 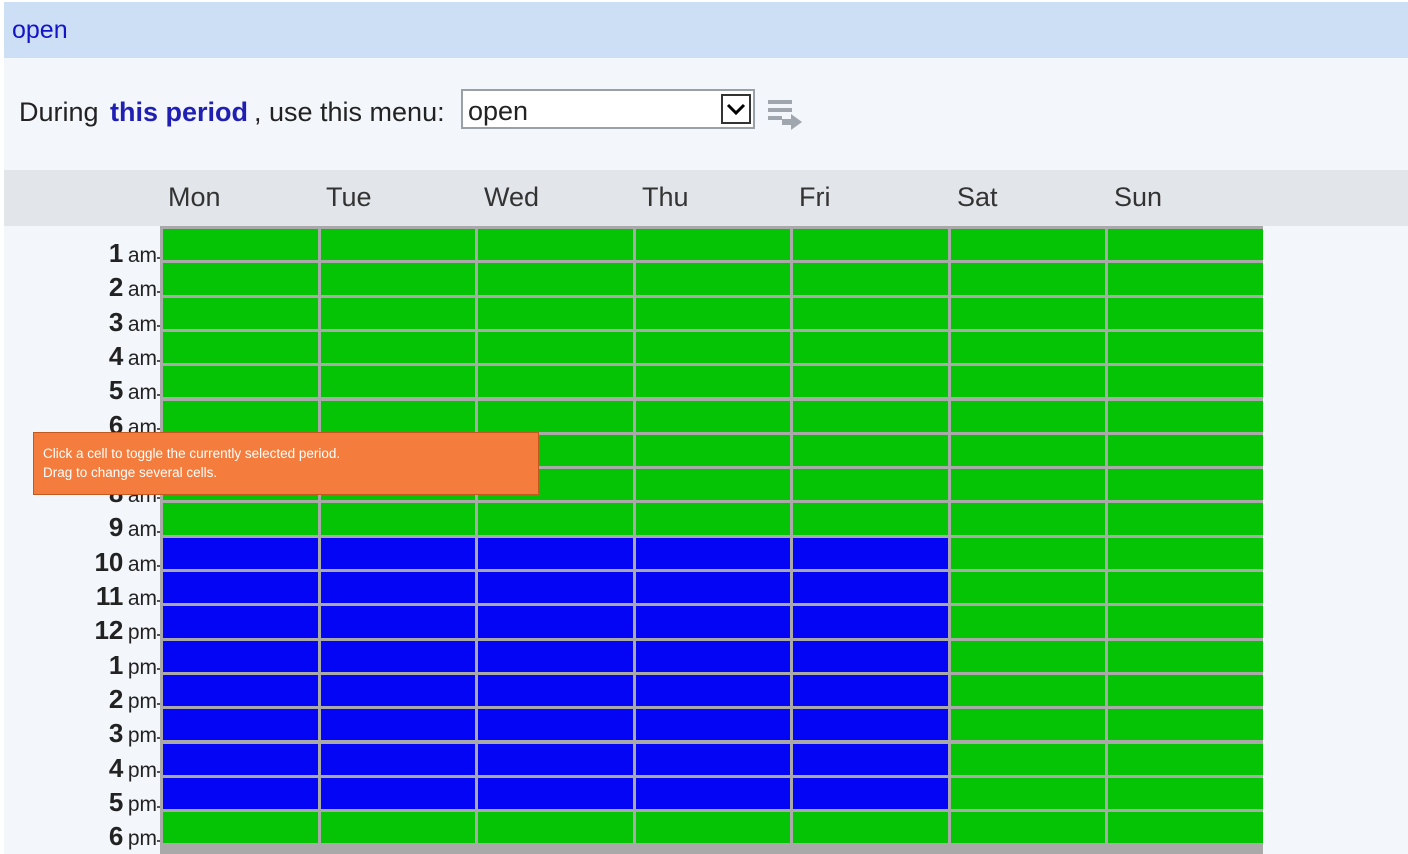 What do you see at coordinates (608, 109) in the screenshot?
I see `menu-select: open` at bounding box center [608, 109].